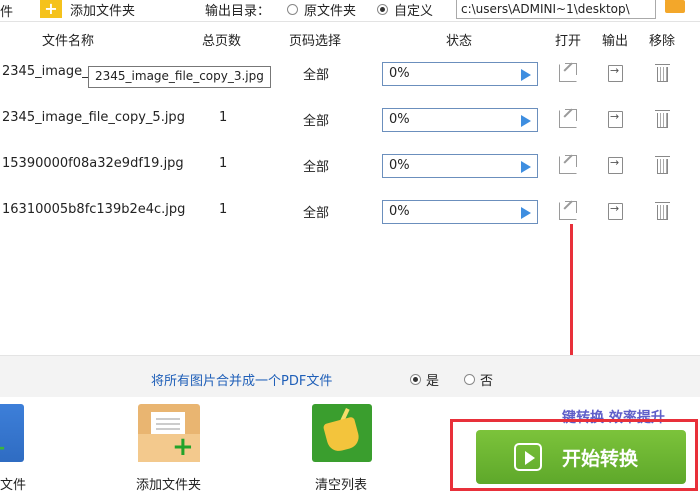 This screenshot has width=700, height=501. I want to click on col-name: 文件名称, so click(68, 41).